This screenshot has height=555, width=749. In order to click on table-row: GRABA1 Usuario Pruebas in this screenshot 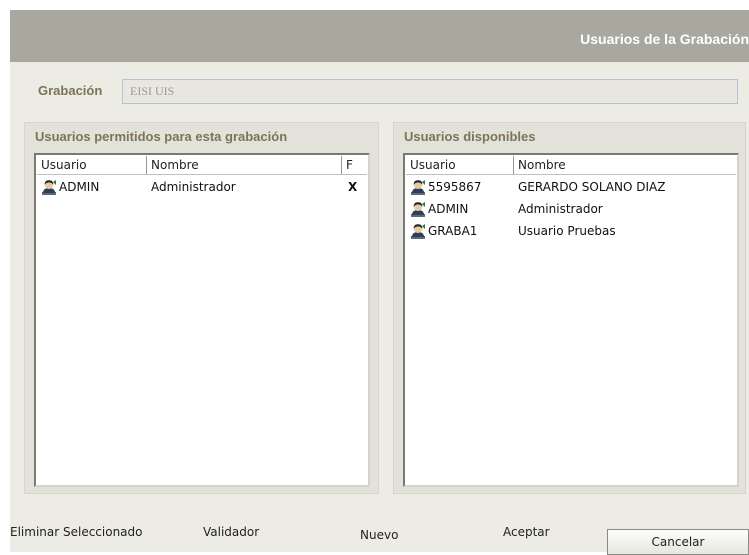, I will do `click(571, 231)`.